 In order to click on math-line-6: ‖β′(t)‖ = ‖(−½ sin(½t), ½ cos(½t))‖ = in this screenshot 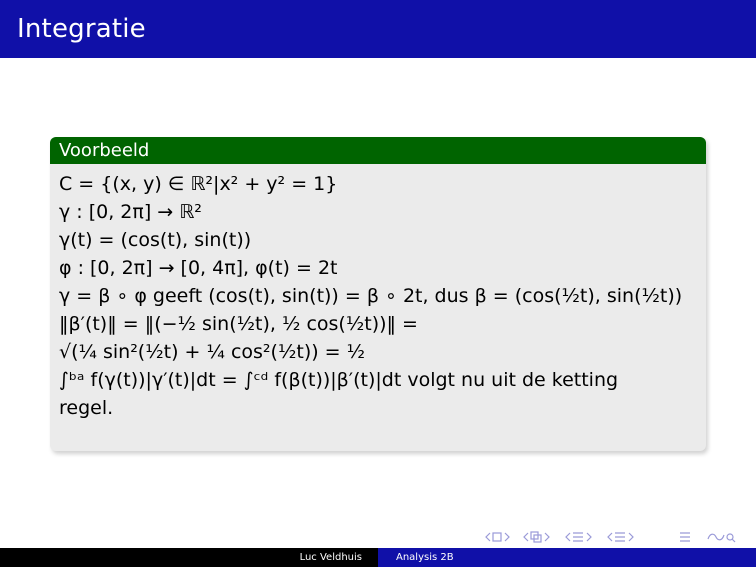, I will do `click(238, 324)`.